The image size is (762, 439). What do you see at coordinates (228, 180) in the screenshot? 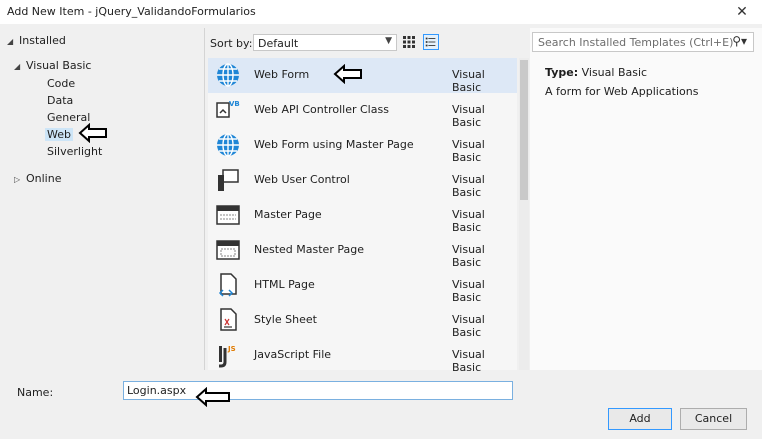
I see `user-control-icon` at bounding box center [228, 180].